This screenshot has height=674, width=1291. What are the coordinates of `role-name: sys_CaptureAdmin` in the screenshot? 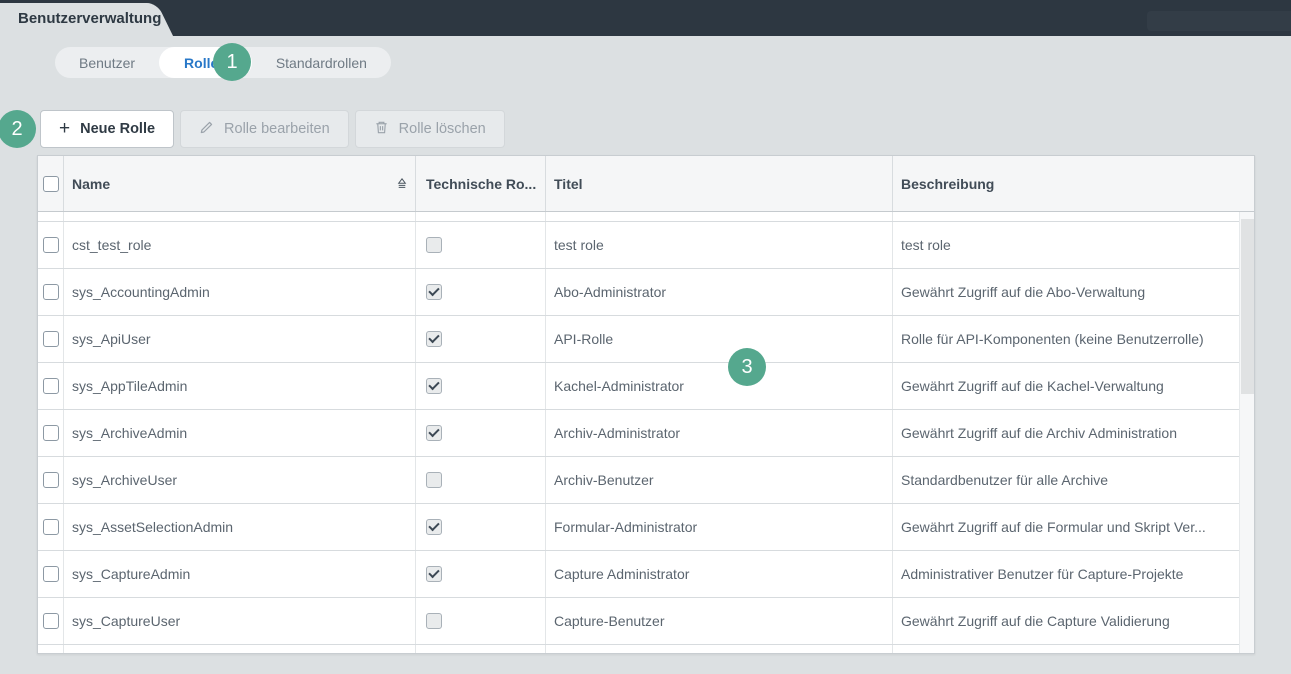 It's located at (240, 574).